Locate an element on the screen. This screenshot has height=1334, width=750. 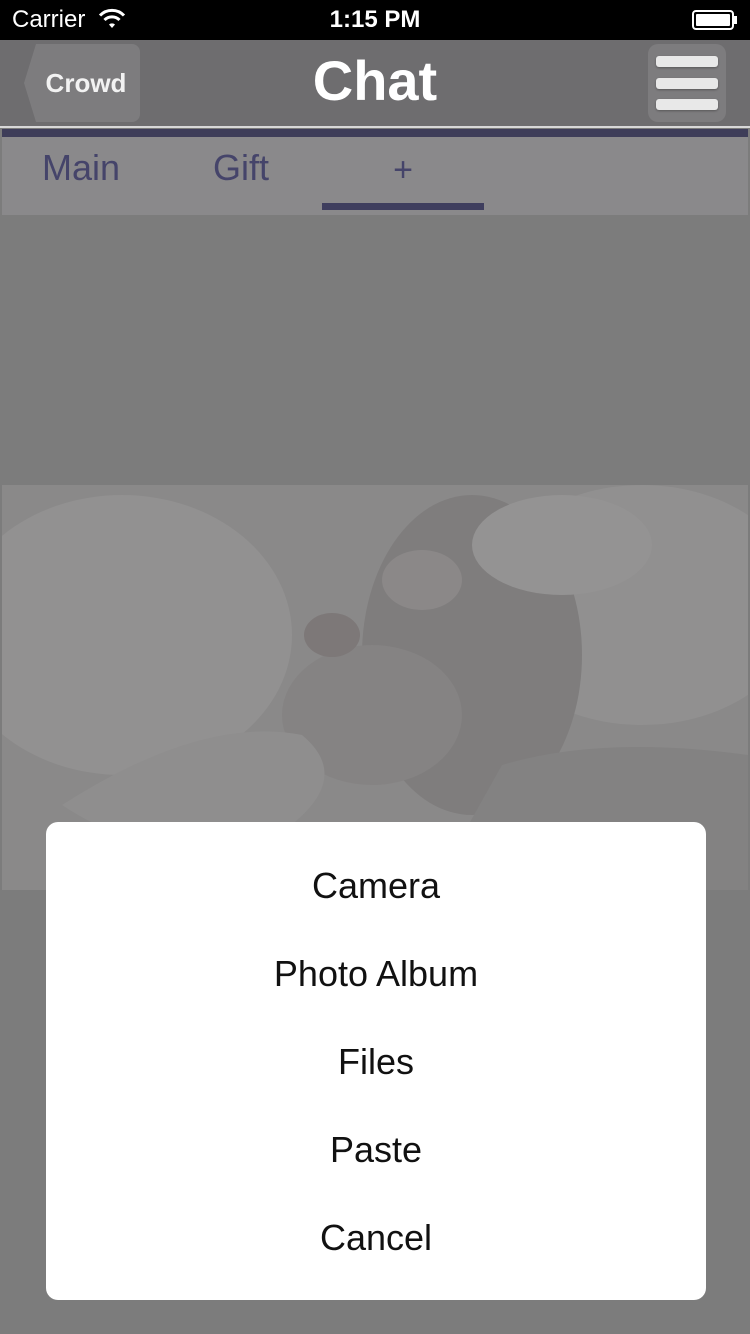
status-bar: Carrier 1:15 PM is located at coordinates (375, 20).